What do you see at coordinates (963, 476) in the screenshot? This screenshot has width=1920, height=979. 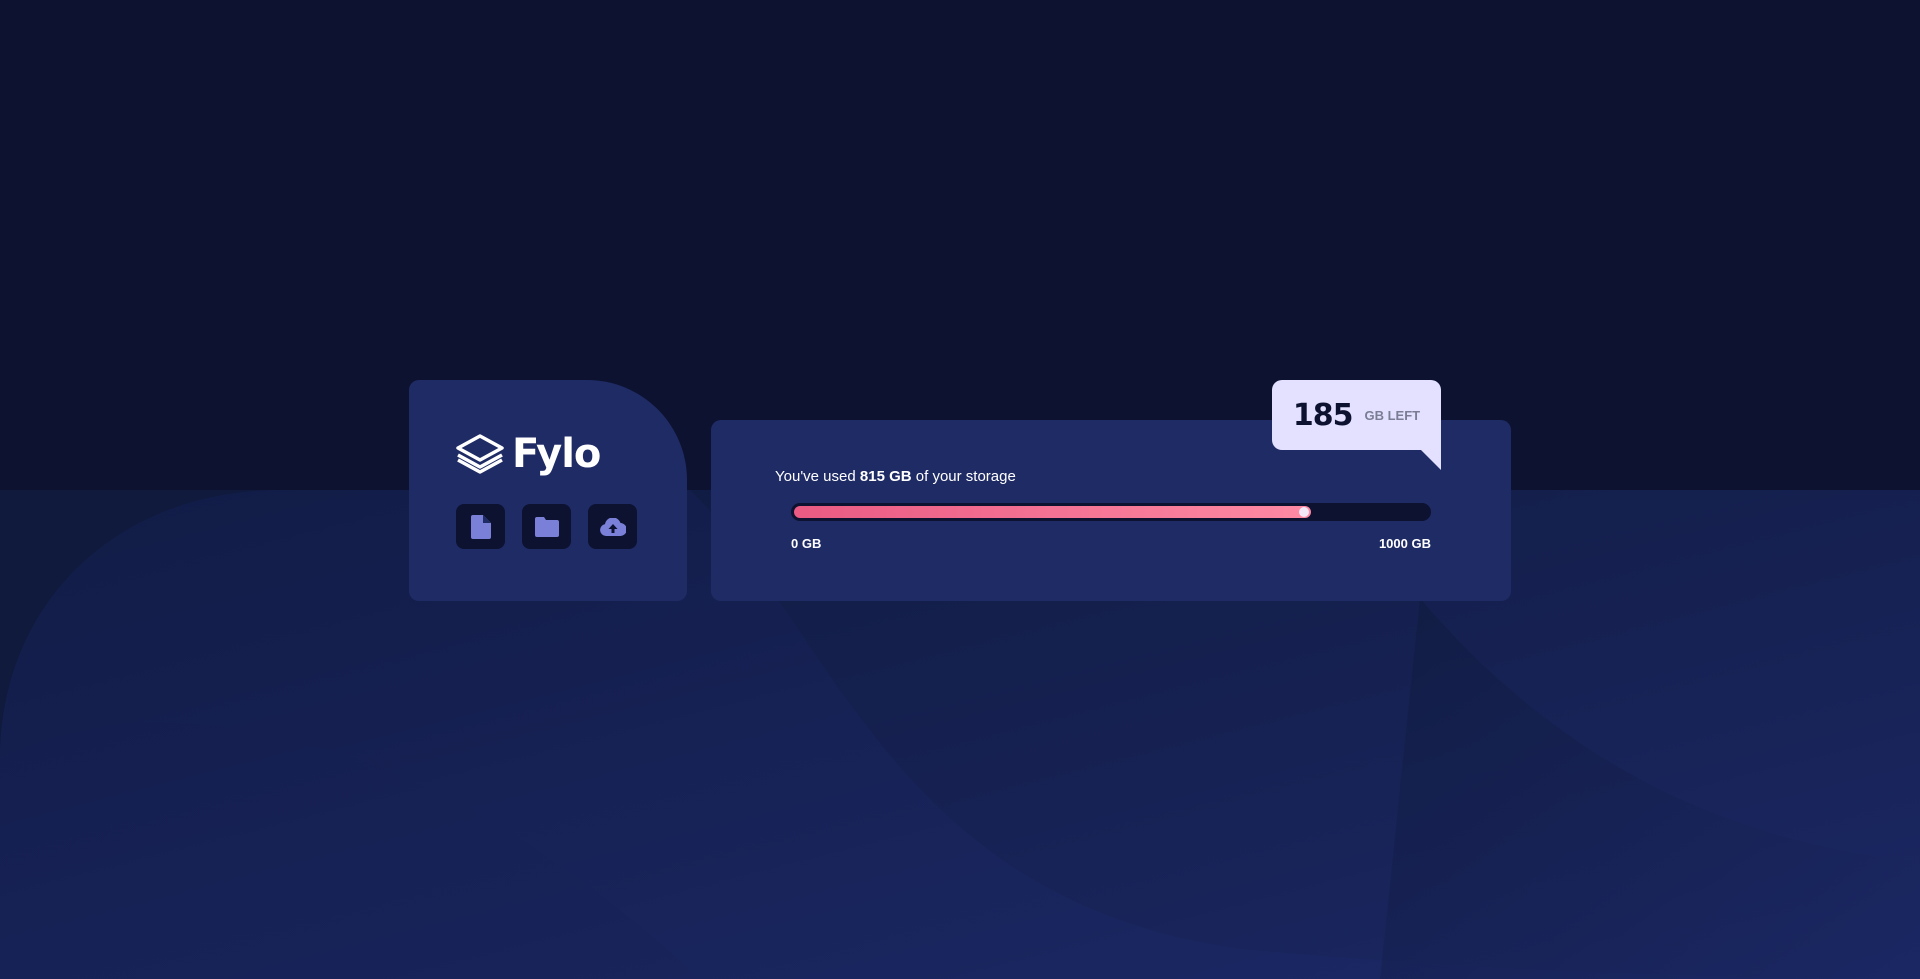 I see `usage-suffix: of your storage` at bounding box center [963, 476].